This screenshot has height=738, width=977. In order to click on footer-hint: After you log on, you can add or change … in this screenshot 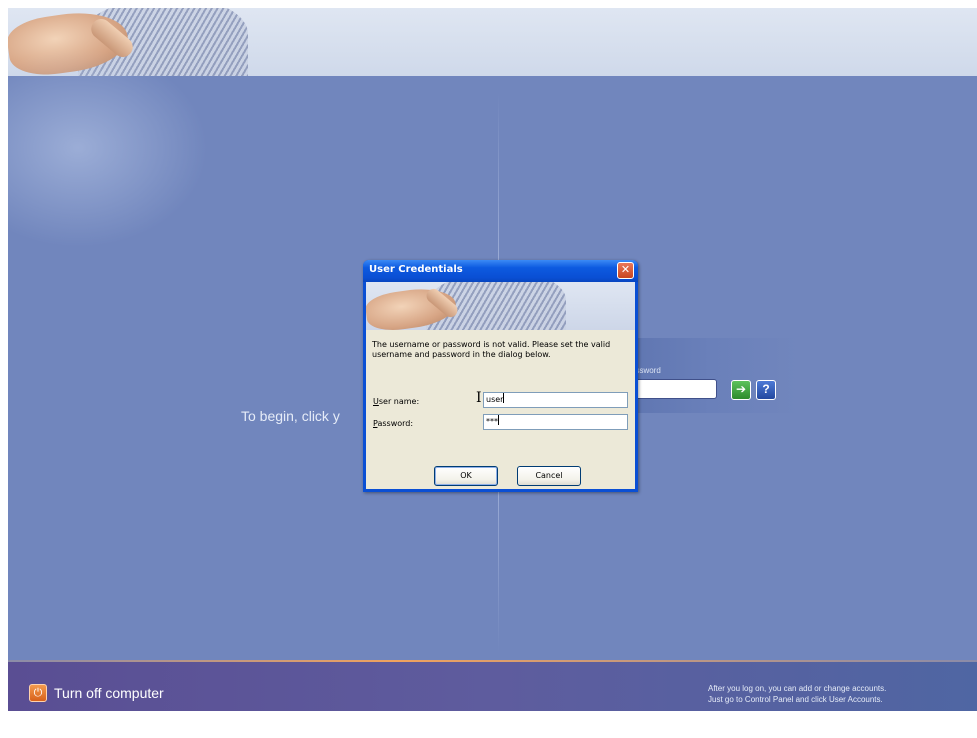, I will do `click(838, 694)`.